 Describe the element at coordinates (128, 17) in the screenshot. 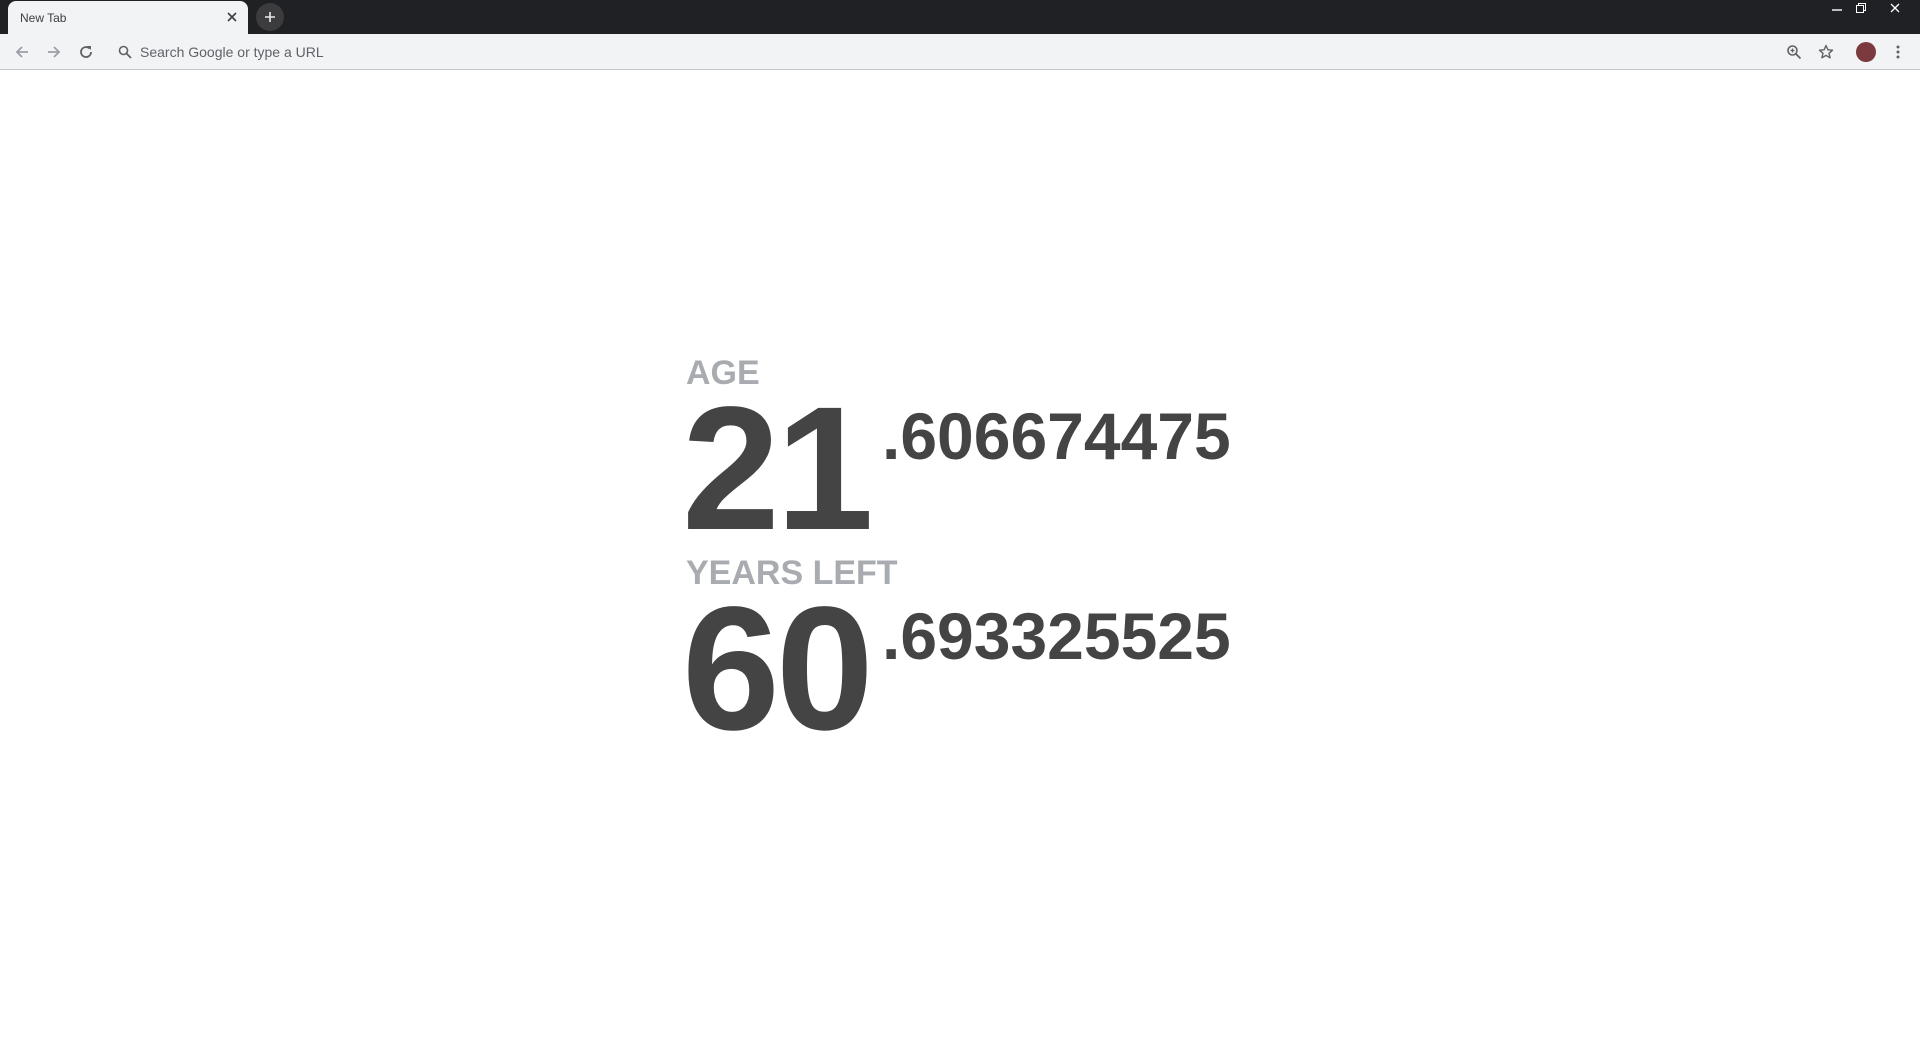

I see `tab-new-tab: New Tab` at that location.